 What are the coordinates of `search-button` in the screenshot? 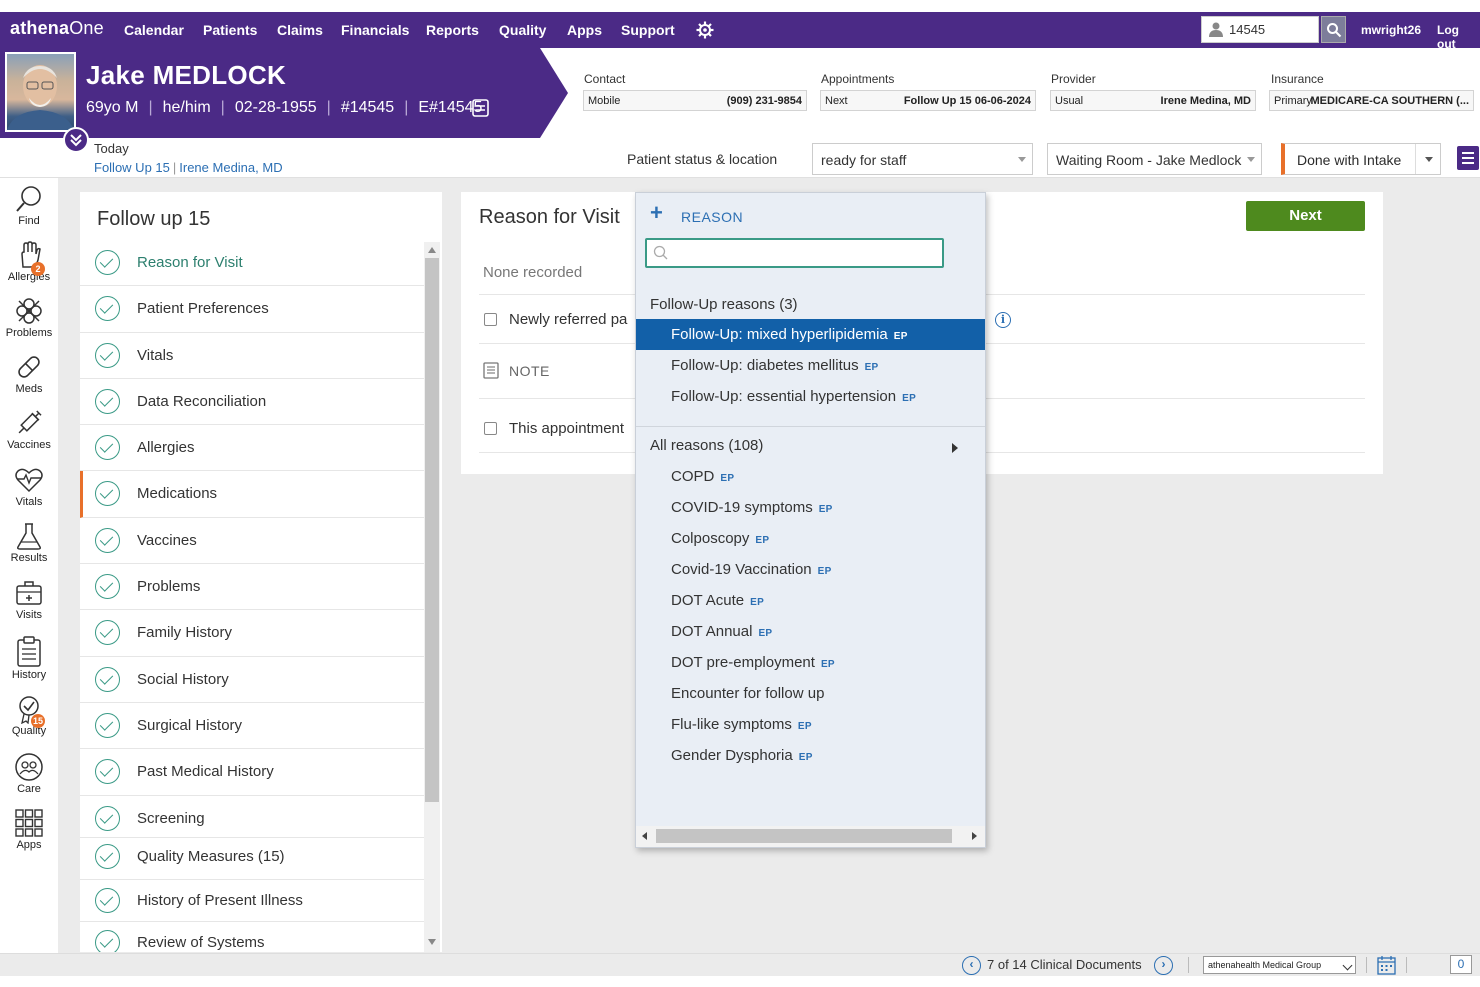 It's located at (1333, 29).